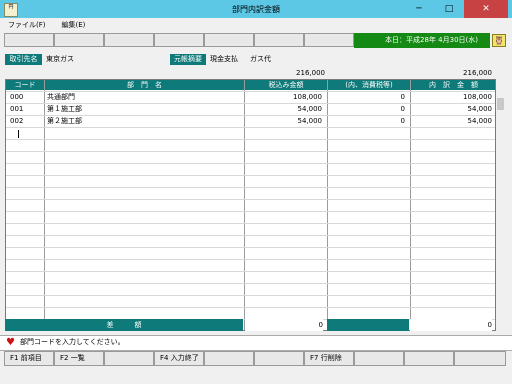 The image size is (512, 384). Describe the element at coordinates (422, 40) in the screenshot. I see `today-date-display: 本日：平成28年 4月30日(水)` at that location.